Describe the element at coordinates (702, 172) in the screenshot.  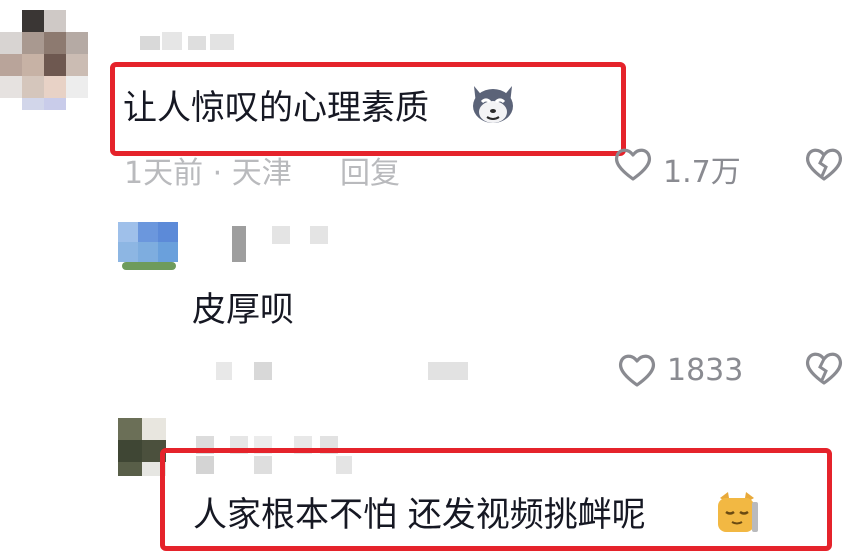
I see `like-count: 1.7万` at that location.